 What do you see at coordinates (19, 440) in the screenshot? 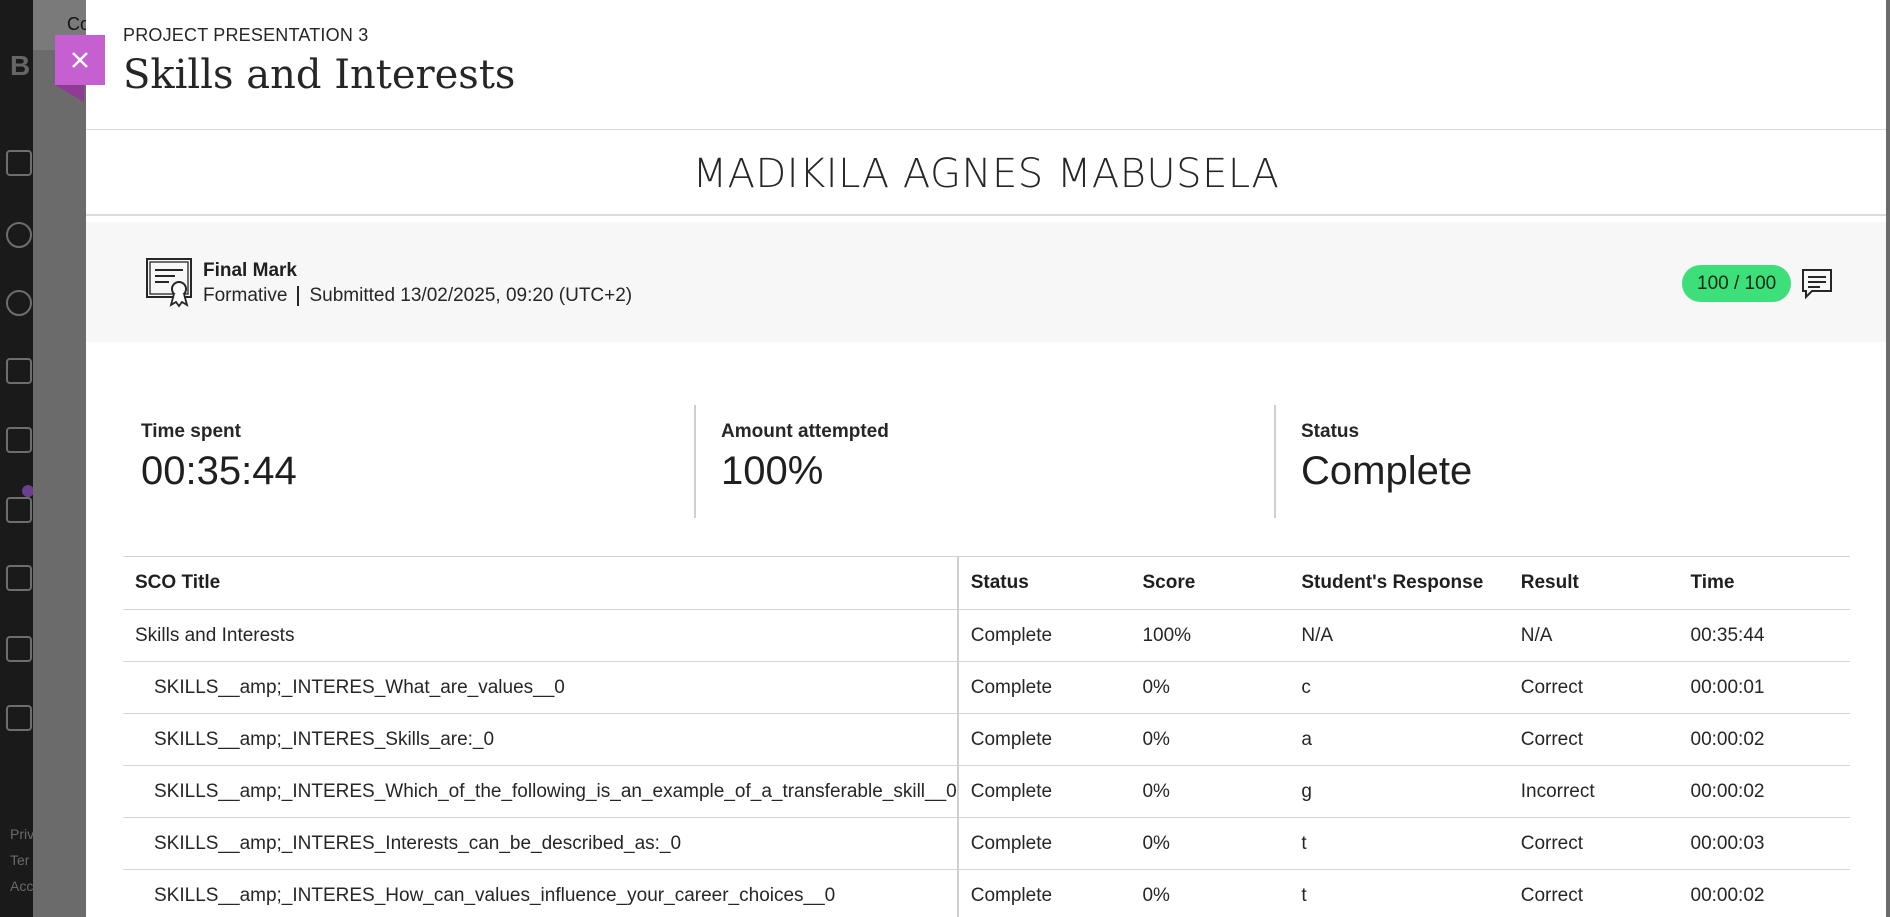
I see `calendar-icon` at bounding box center [19, 440].